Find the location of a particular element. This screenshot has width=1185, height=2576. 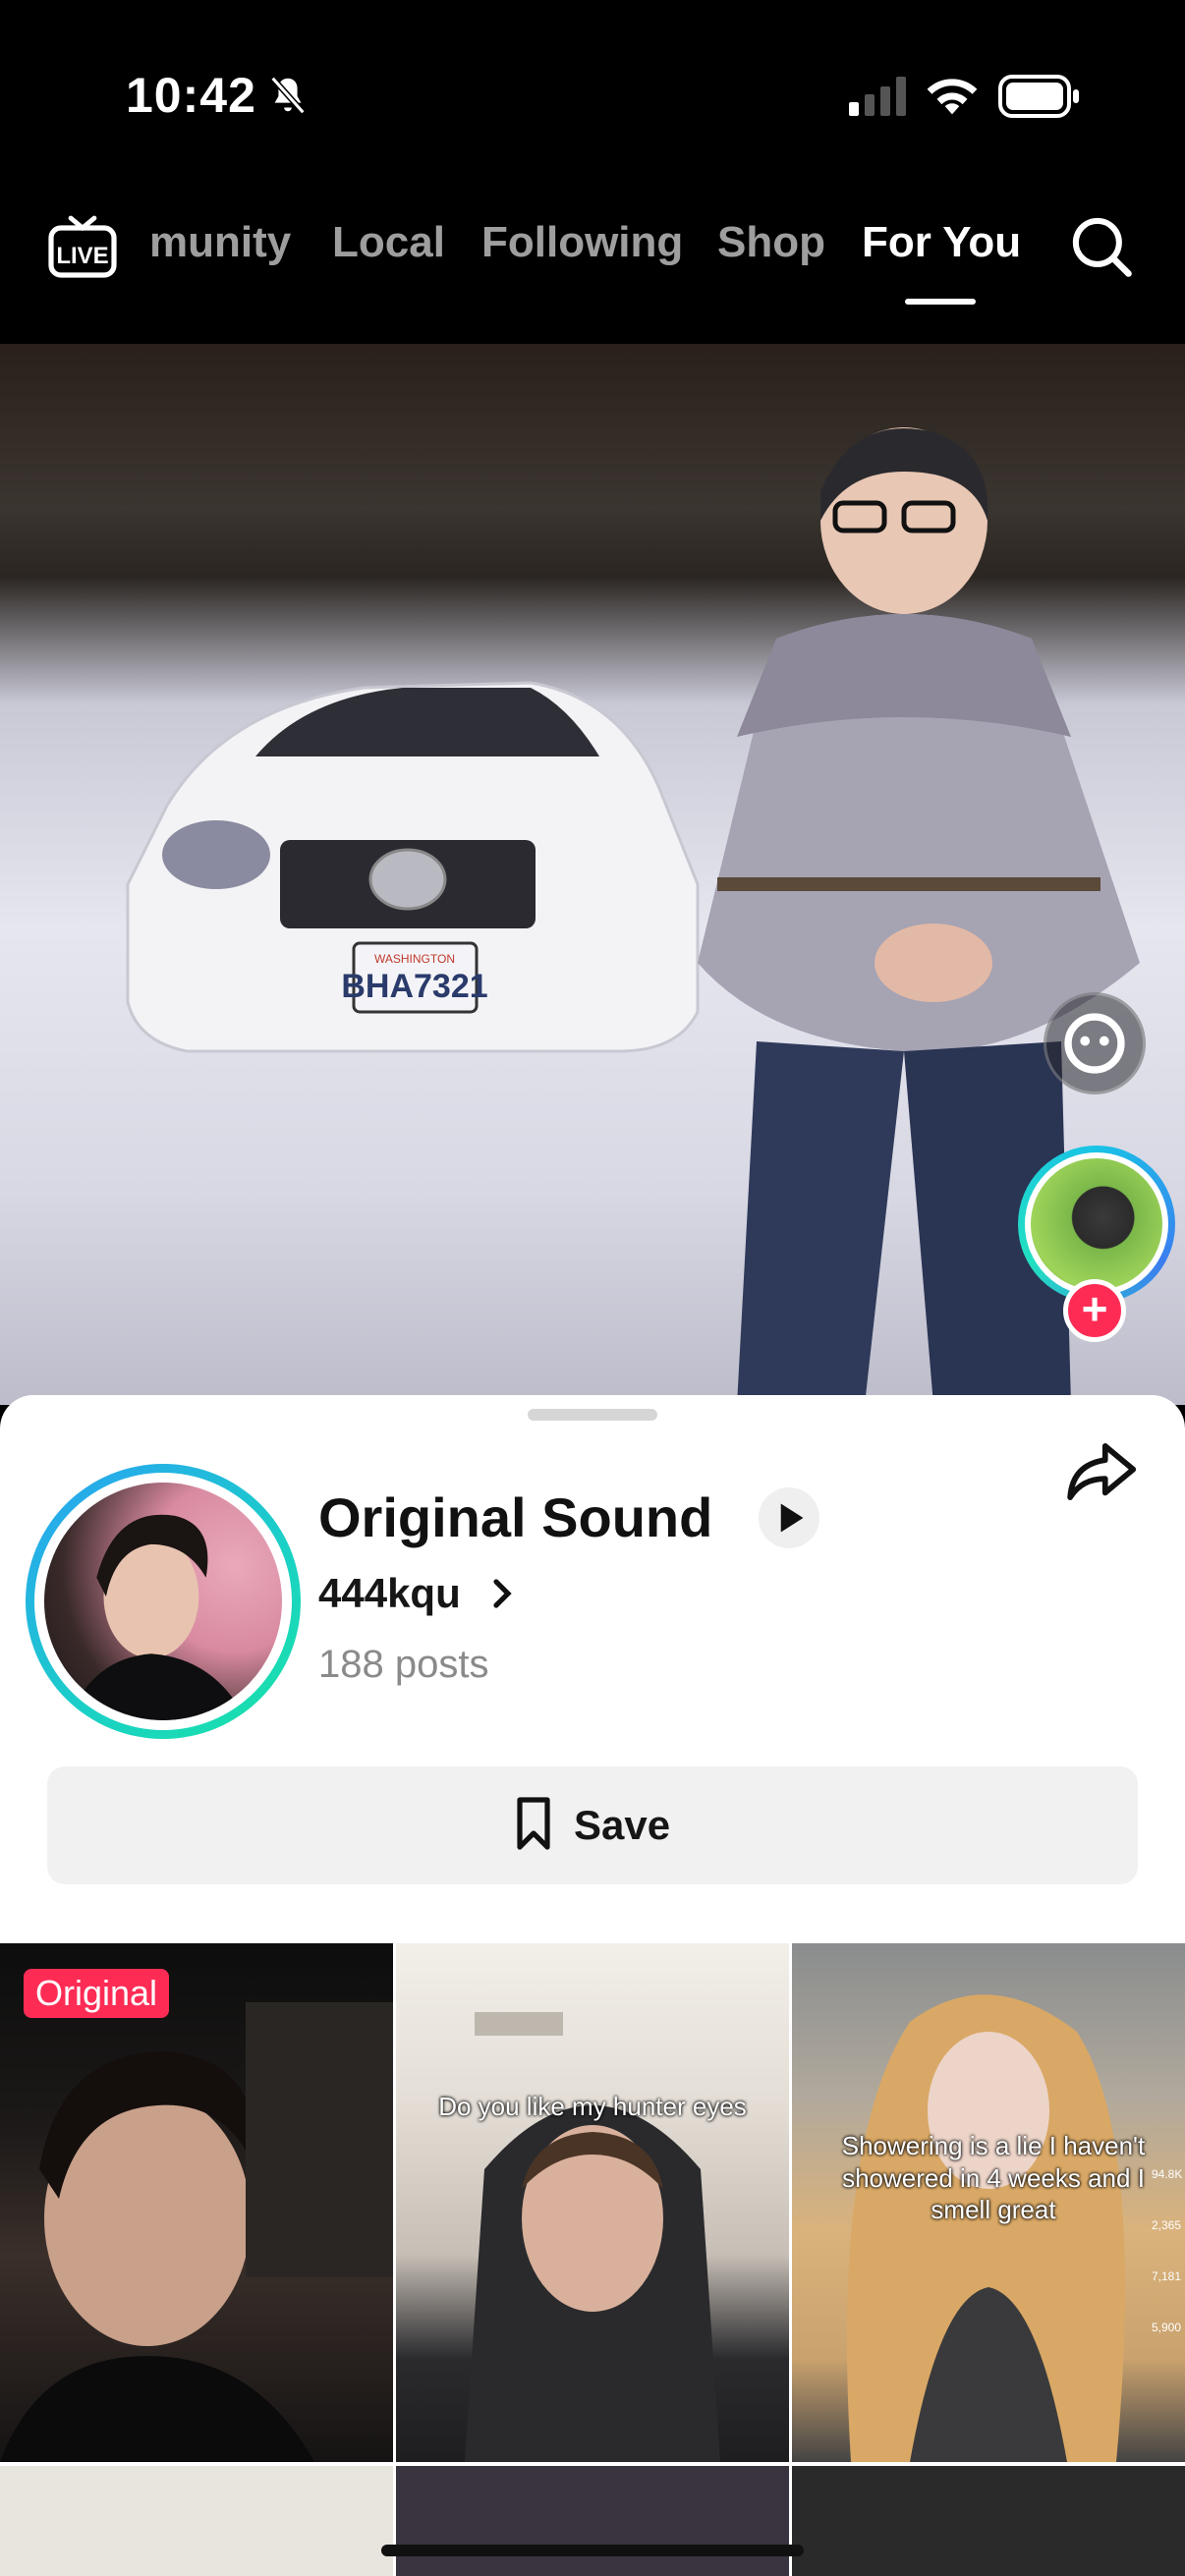

mini-save-count: 7,181 is located at coordinates (1167, 2276).